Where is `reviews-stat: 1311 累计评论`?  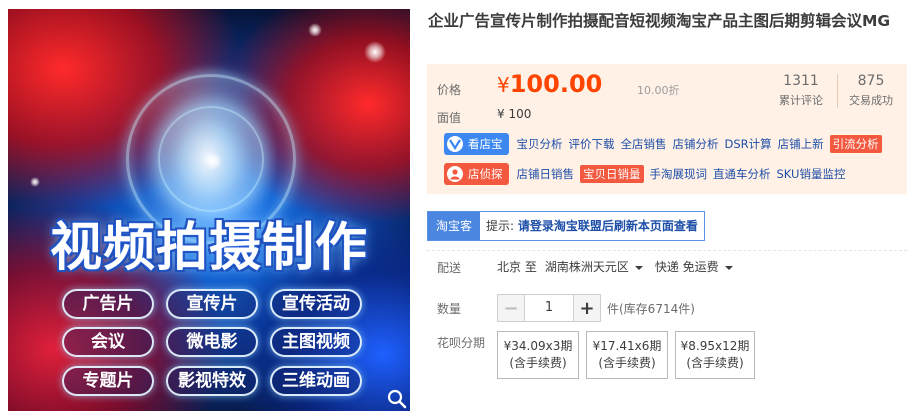
reviews-stat: 1311 累计评论 is located at coordinates (801, 91).